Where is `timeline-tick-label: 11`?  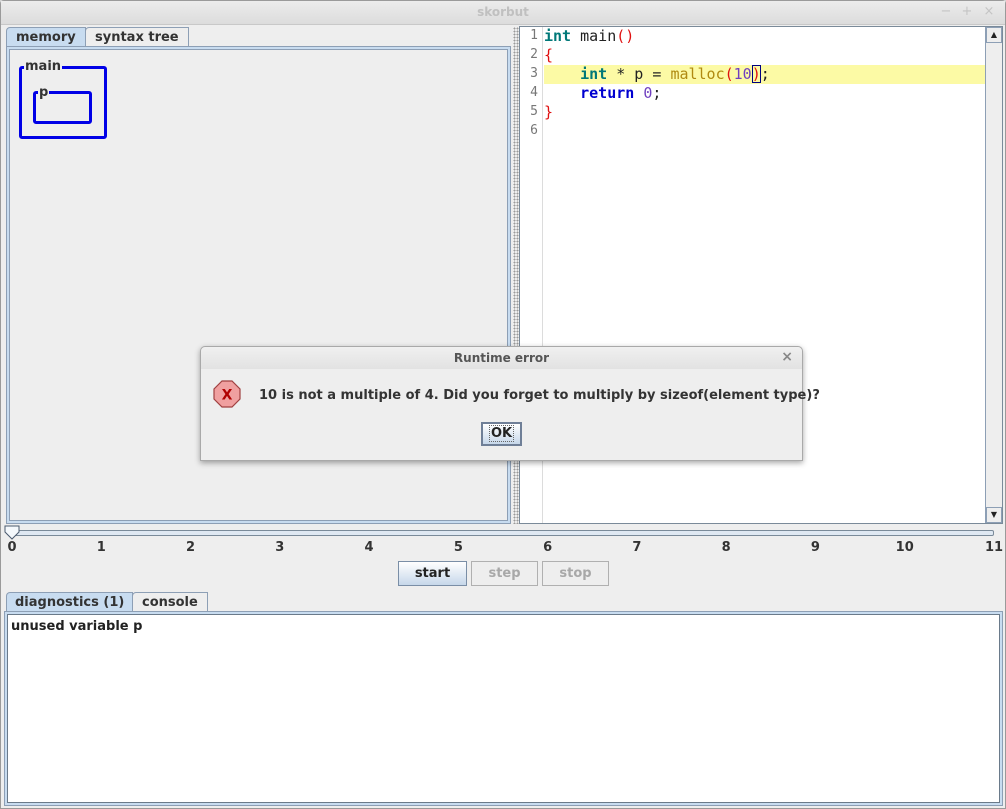
timeline-tick-label: 11 is located at coordinates (994, 547).